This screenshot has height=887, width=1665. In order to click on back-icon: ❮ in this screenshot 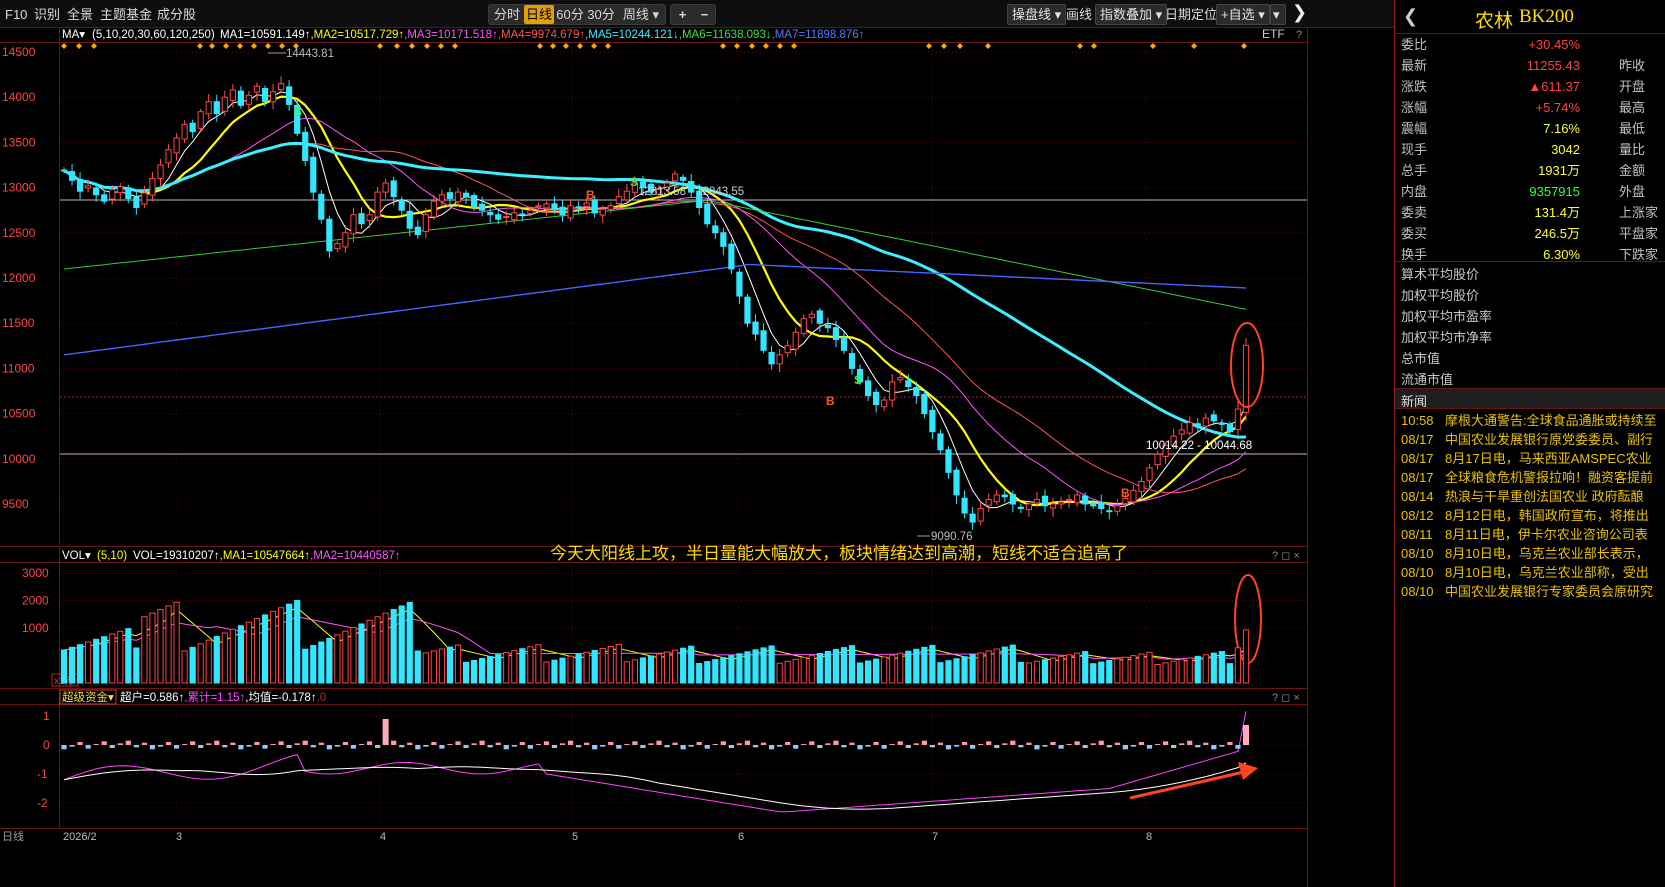, I will do `click(1410, 16)`.